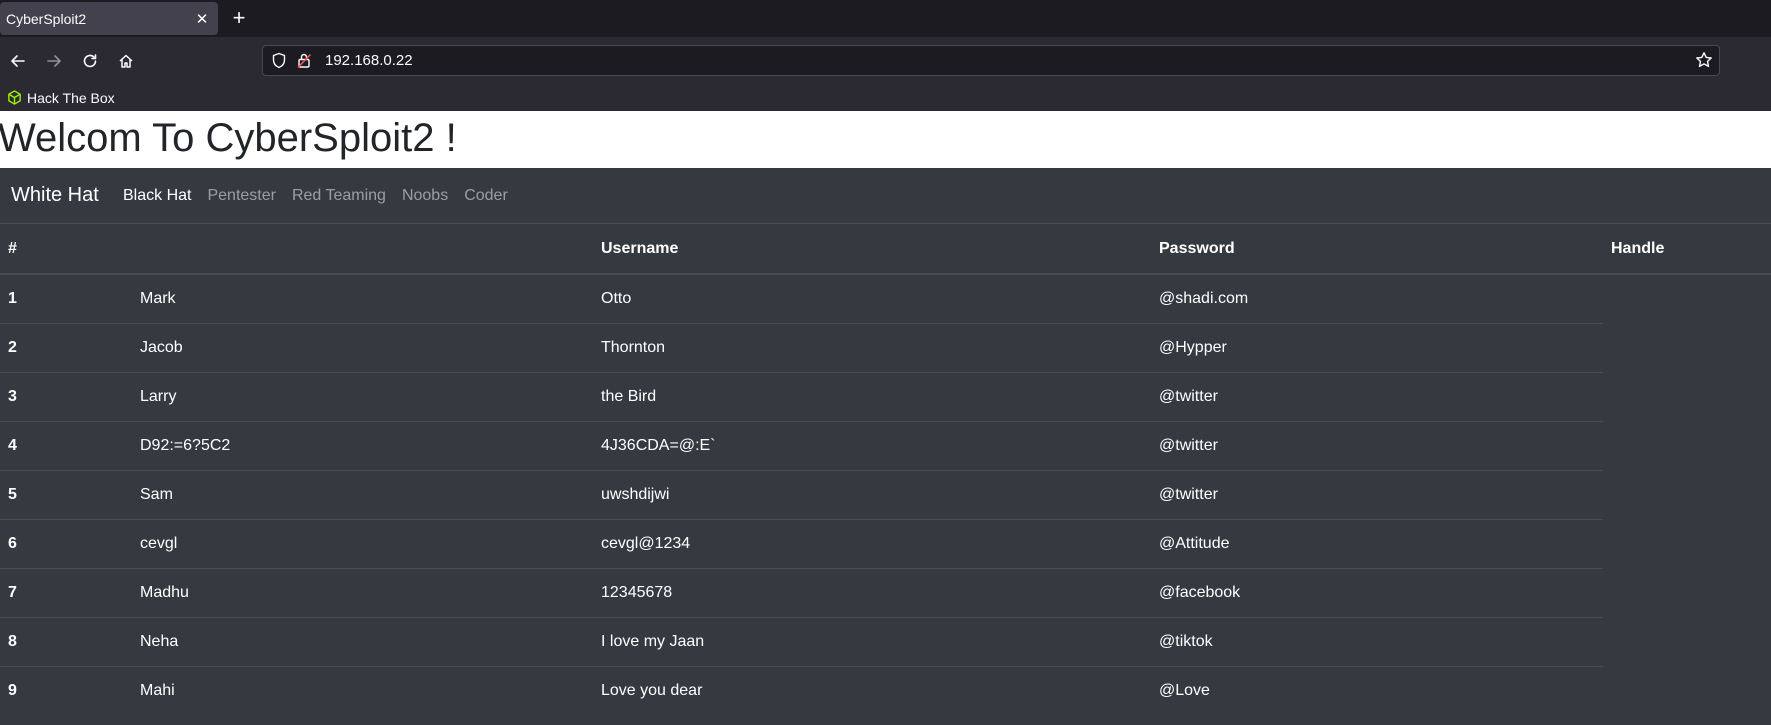 The width and height of the screenshot is (1771, 725). Describe the element at coordinates (66, 445) in the screenshot. I see `row-number: 4` at that location.